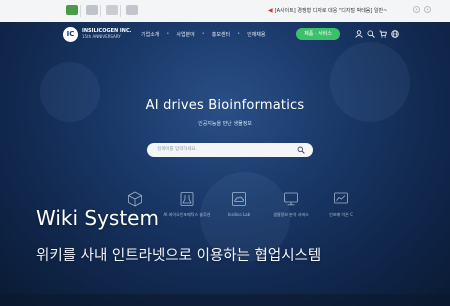 The image size is (450, 306). I want to click on notice-prev-button: ‹, so click(416, 9).